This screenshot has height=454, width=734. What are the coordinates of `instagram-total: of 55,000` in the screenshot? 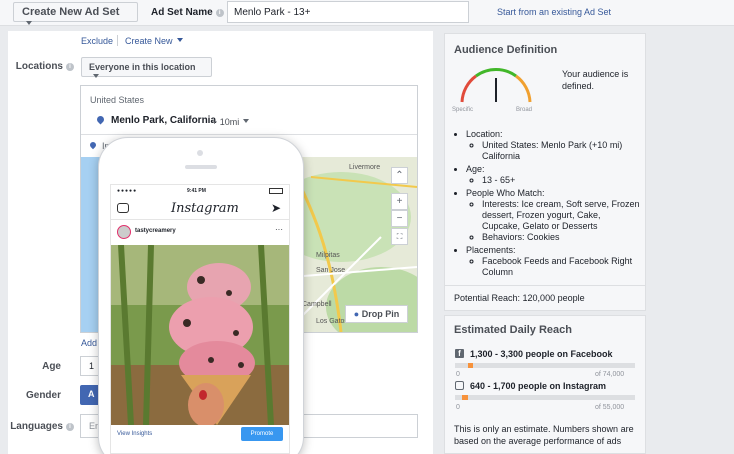 It's located at (610, 407).